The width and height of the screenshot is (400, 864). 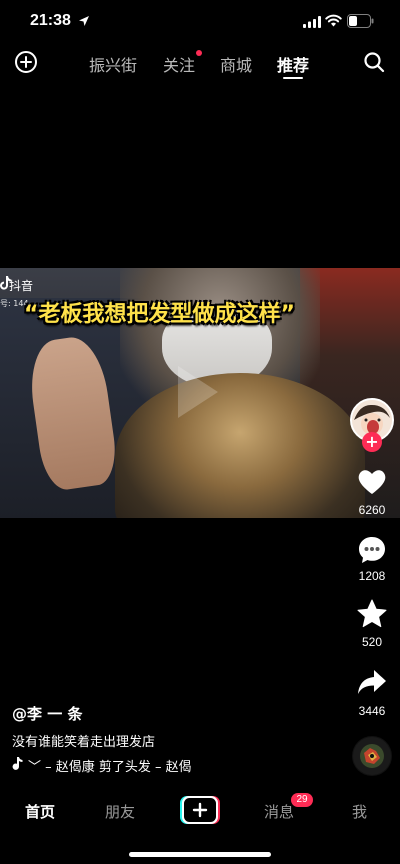 I want to click on share-count: 3446, so click(x=372, y=711).